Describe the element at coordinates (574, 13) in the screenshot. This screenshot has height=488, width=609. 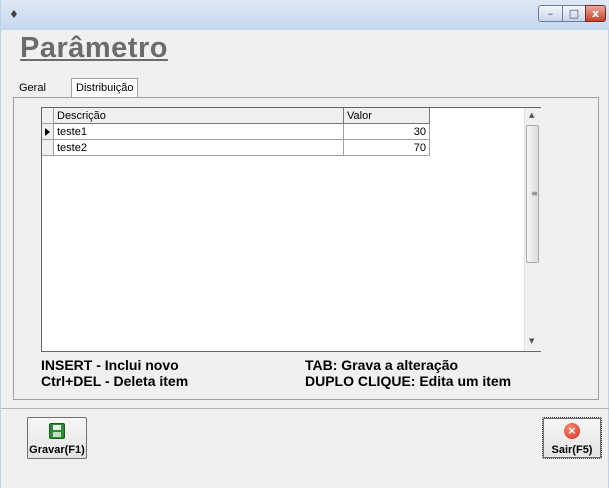
I see `maximize-button: □` at that location.